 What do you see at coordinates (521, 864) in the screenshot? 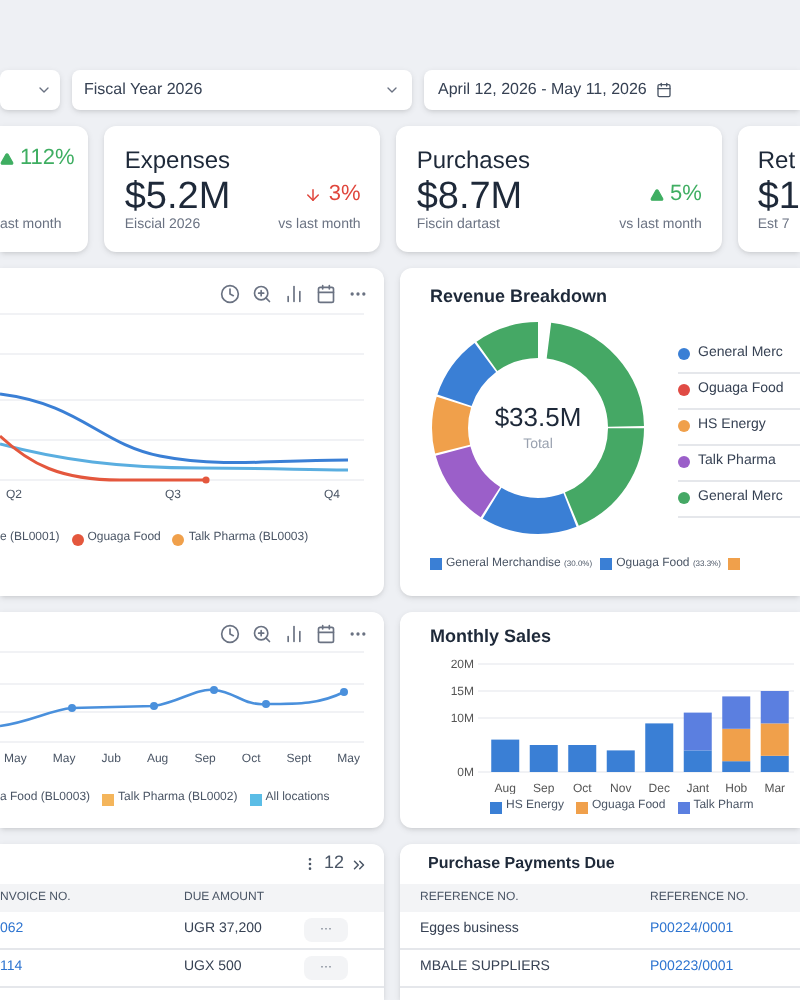
I see `card-title: Purchase Payments Due` at bounding box center [521, 864].